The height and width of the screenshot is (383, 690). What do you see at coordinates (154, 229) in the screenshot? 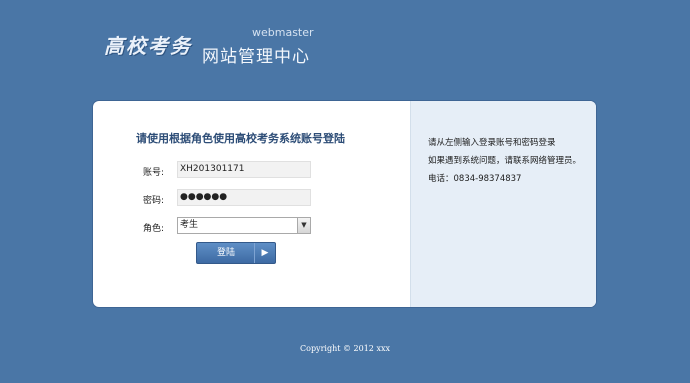
I see `role-label: 角色:` at bounding box center [154, 229].